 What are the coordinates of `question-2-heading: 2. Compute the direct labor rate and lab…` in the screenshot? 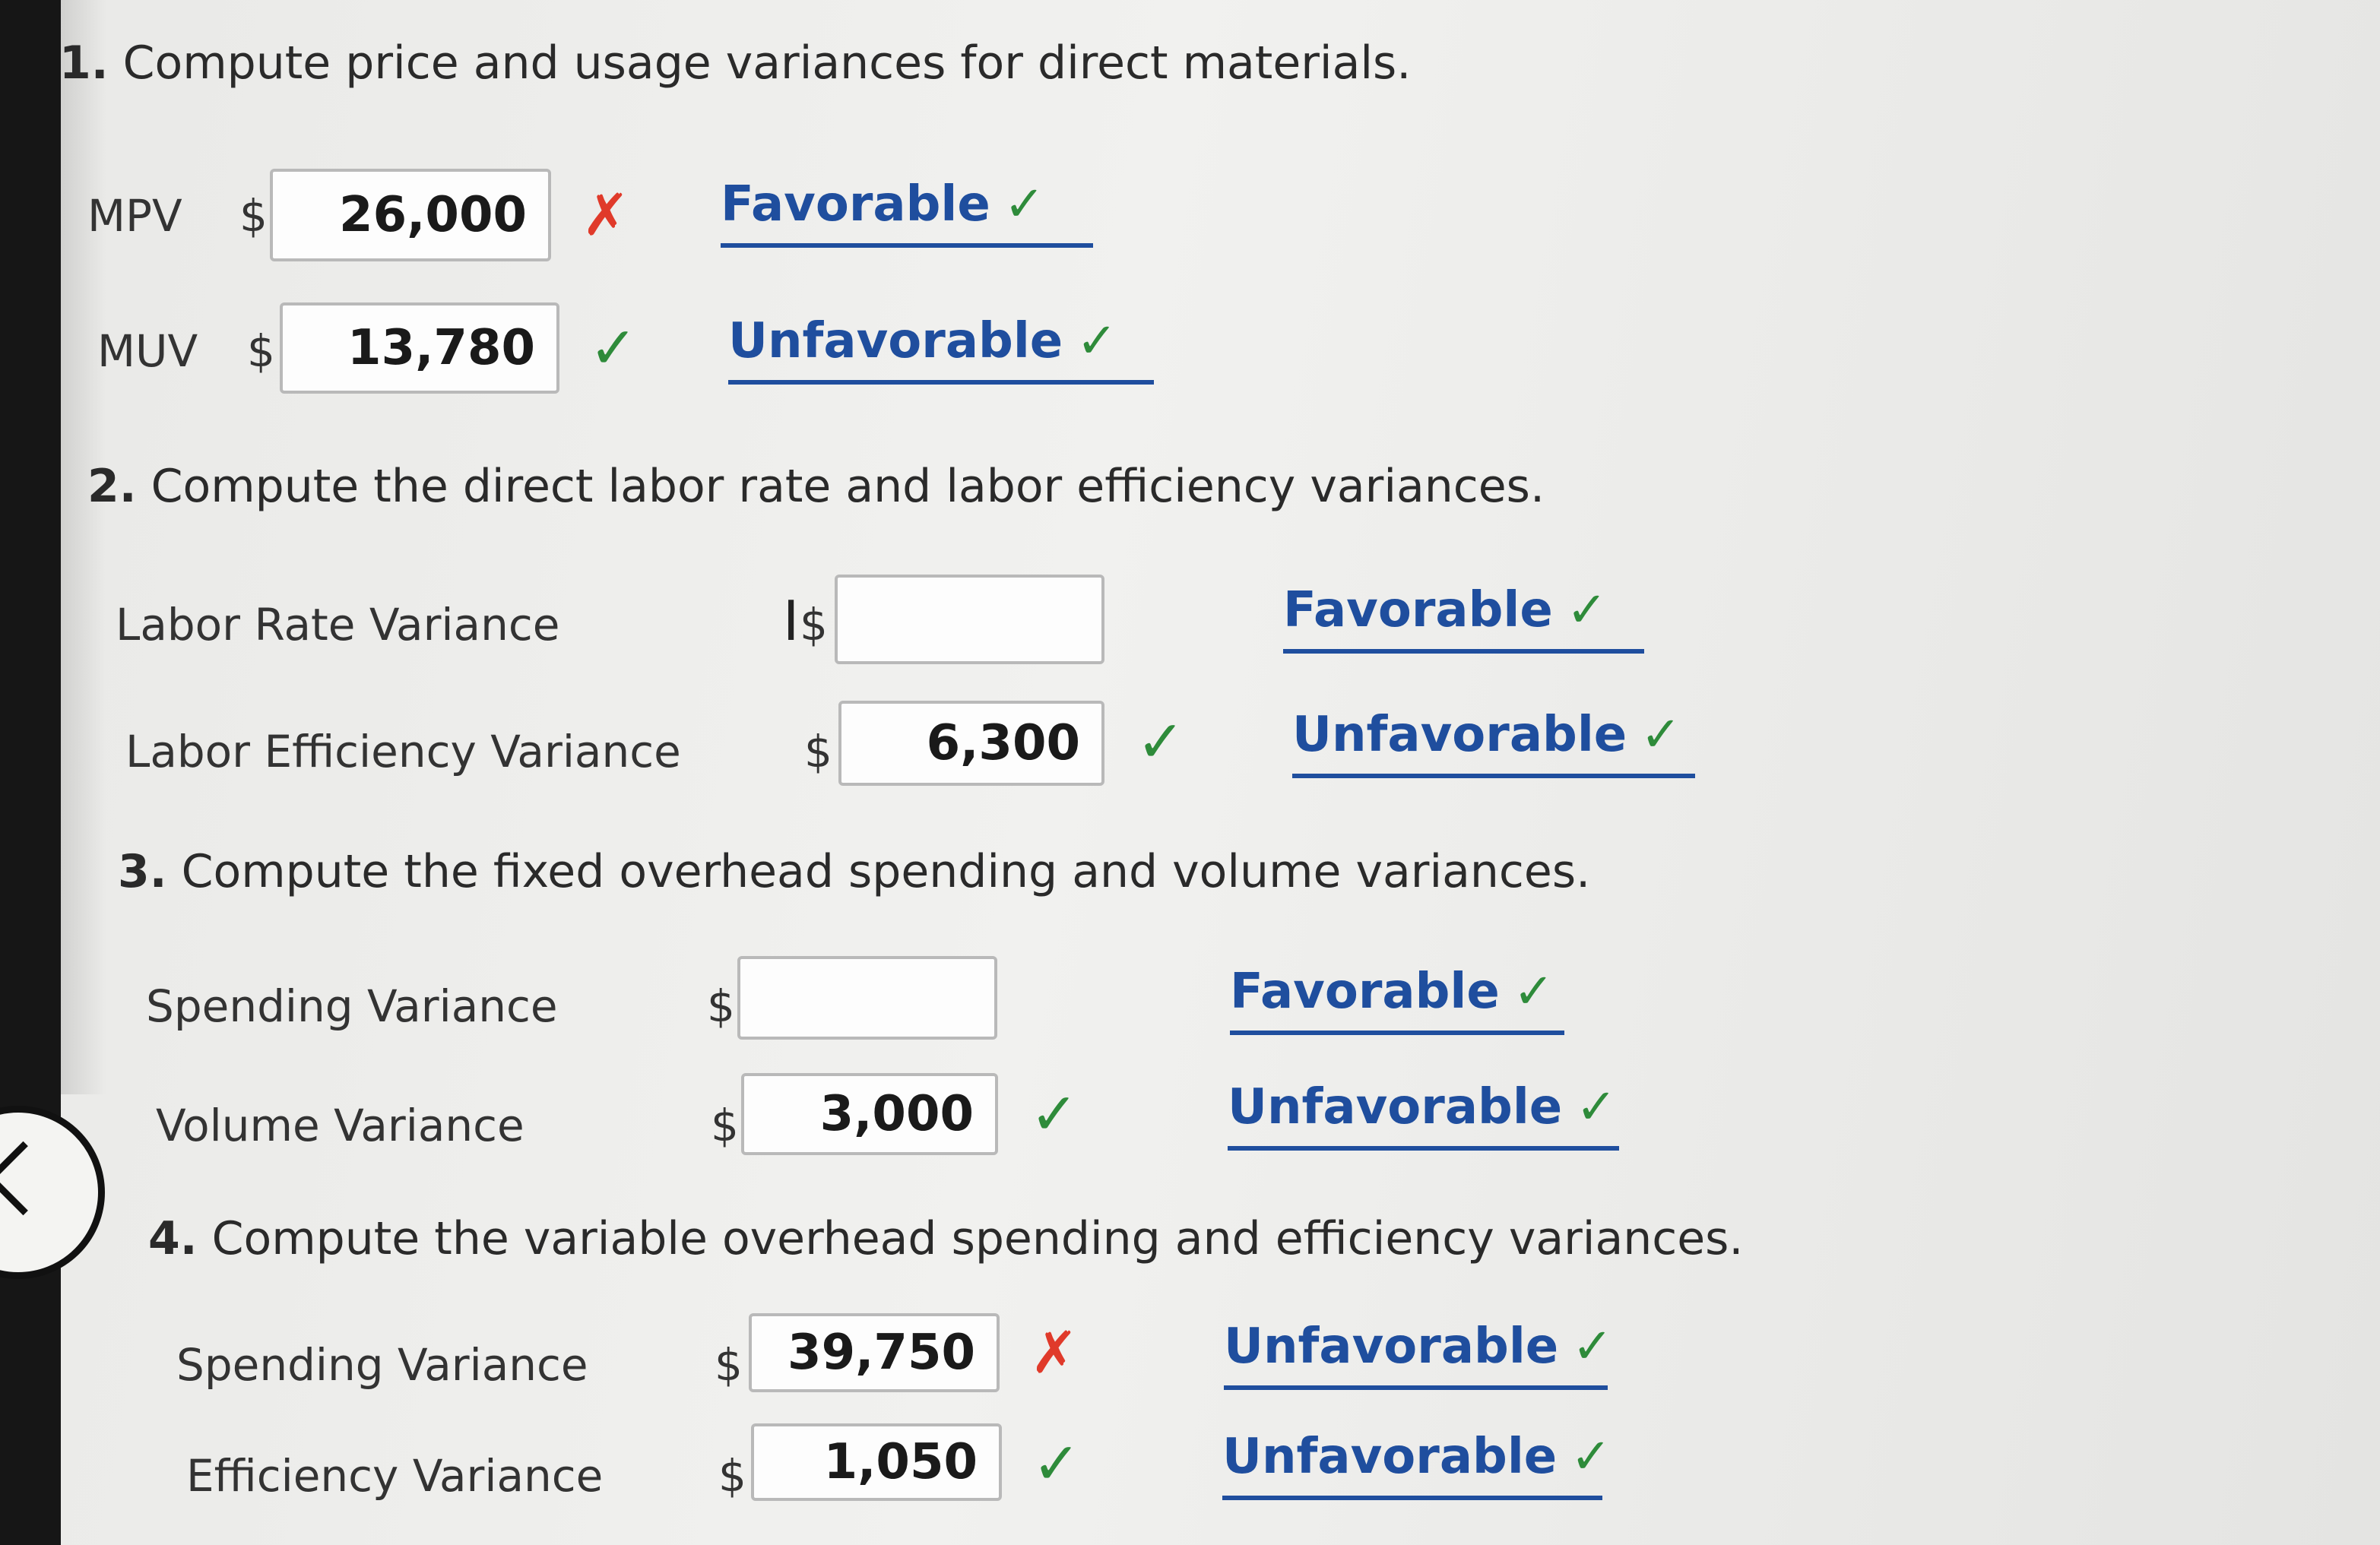 It's located at (816, 486).